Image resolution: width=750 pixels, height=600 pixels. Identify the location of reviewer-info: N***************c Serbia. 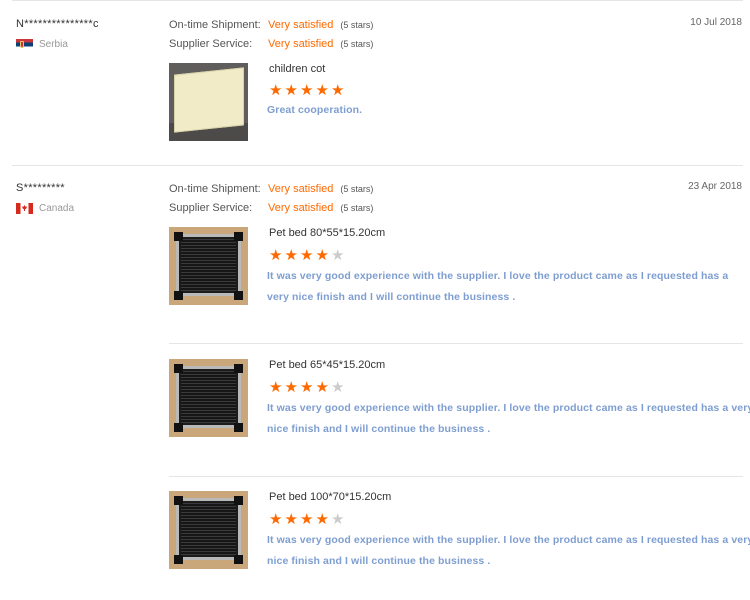
(57, 34).